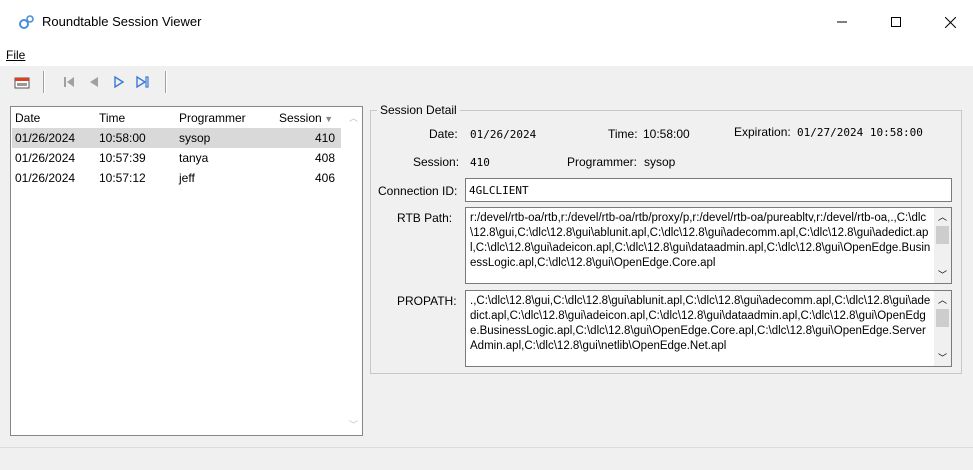 The height and width of the screenshot is (470, 973). What do you see at coordinates (425, 218) in the screenshot?
I see `rtb-path-label: RTB Path:` at bounding box center [425, 218].